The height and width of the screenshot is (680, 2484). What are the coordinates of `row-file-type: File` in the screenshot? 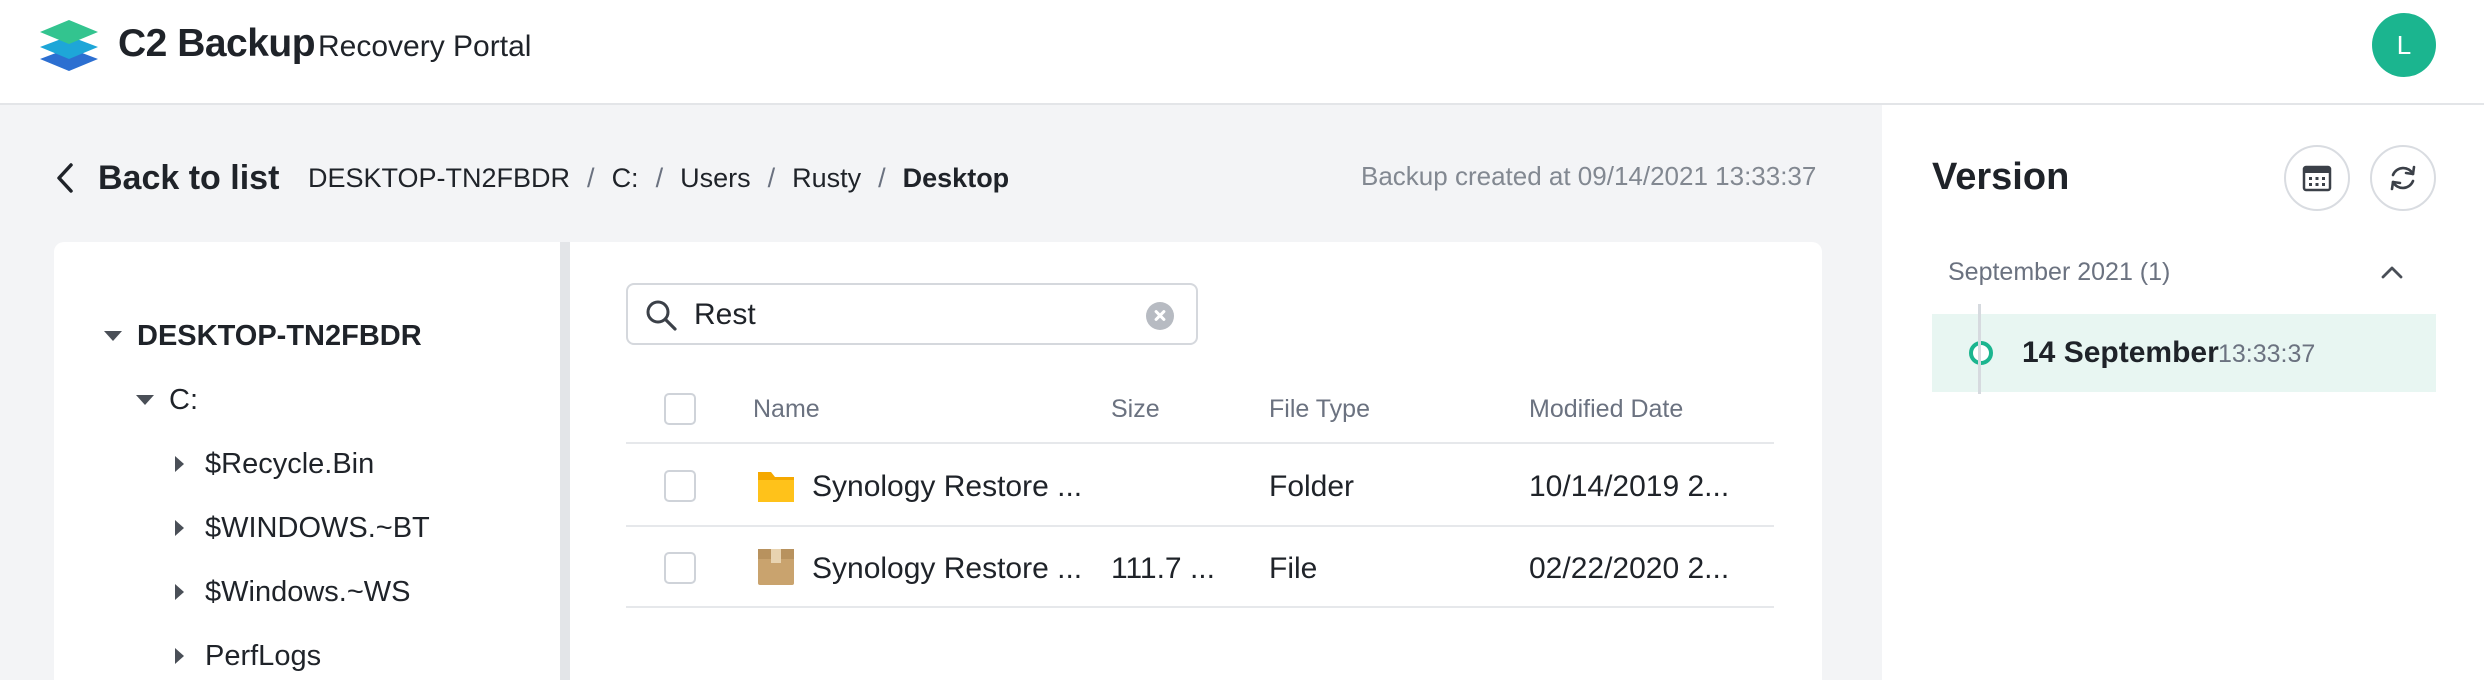 It's located at (1293, 568).